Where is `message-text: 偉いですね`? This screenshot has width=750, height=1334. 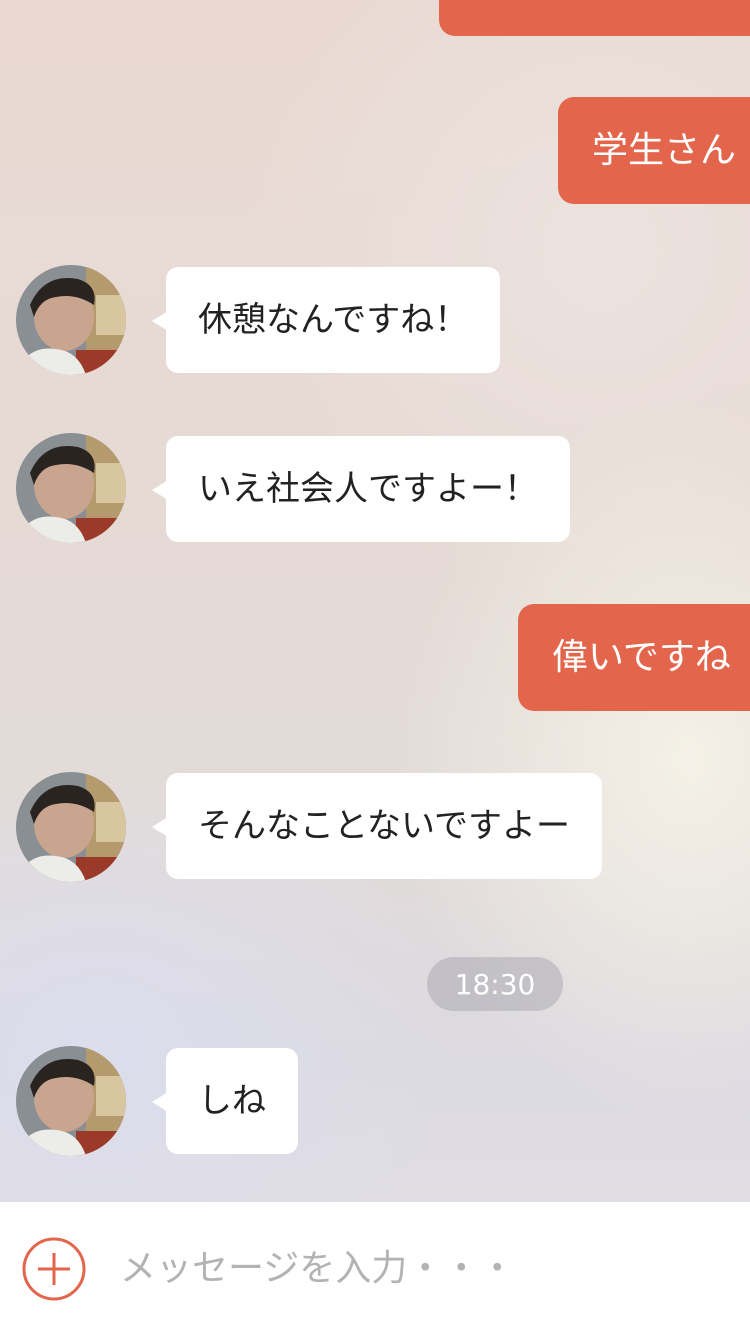
message-text: 偉いですね is located at coordinates (641, 657).